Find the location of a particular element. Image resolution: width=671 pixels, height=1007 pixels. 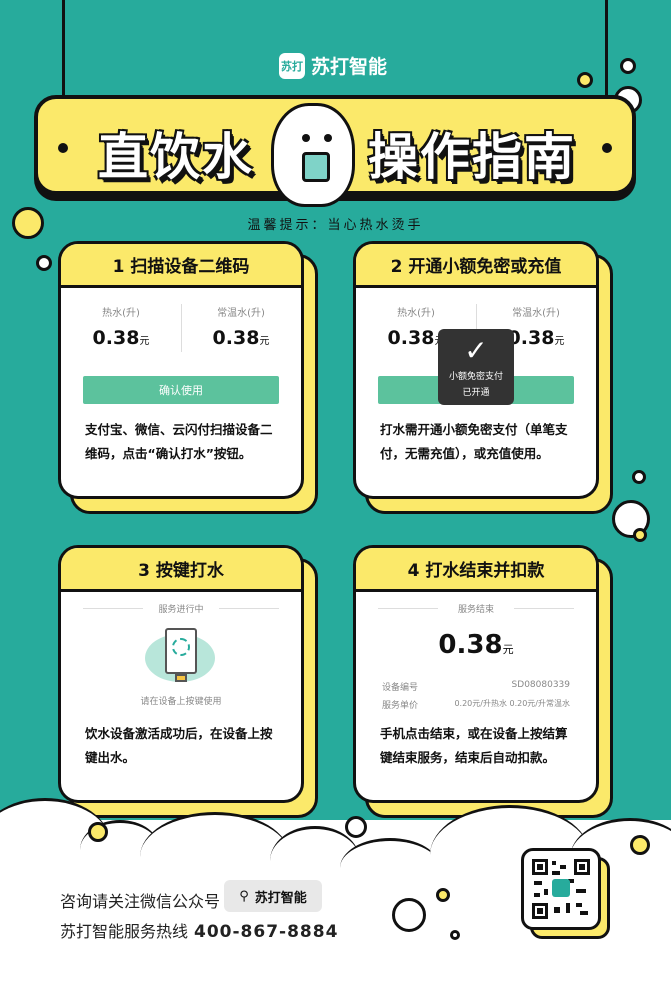

qr-code is located at coordinates (561, 889).